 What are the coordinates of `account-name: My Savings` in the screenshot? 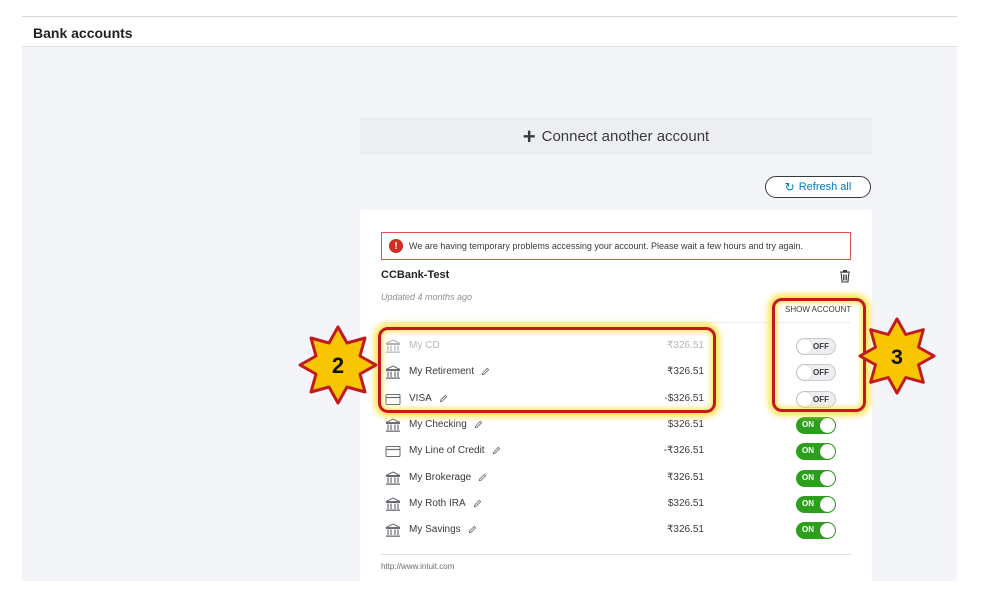 It's located at (443, 529).